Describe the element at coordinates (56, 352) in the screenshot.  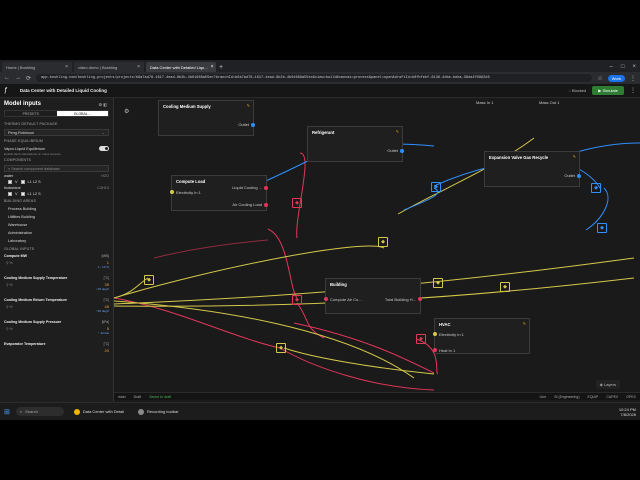
I see `global-input-evap-temp: Evaporator Temperature [°C] 20` at that location.